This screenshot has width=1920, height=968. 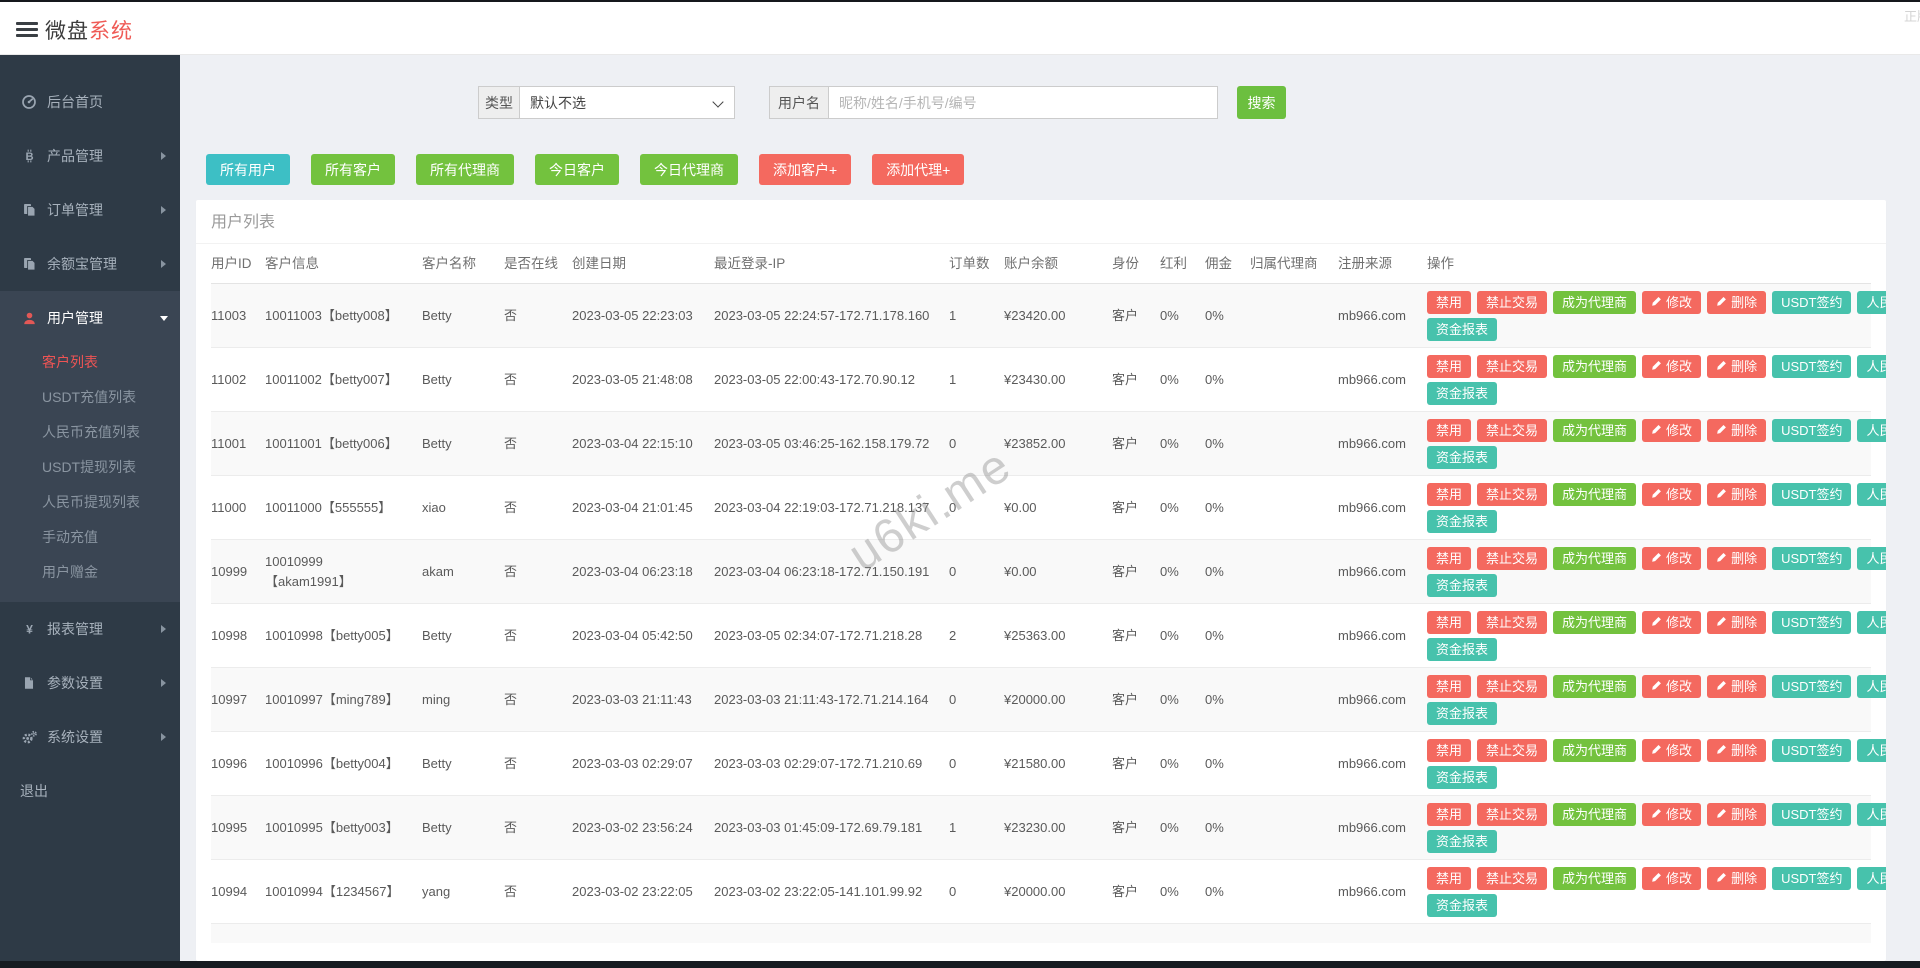 What do you see at coordinates (90, 629) in the screenshot?
I see `sidebar-item-reports: ¥ 报表管理` at bounding box center [90, 629].